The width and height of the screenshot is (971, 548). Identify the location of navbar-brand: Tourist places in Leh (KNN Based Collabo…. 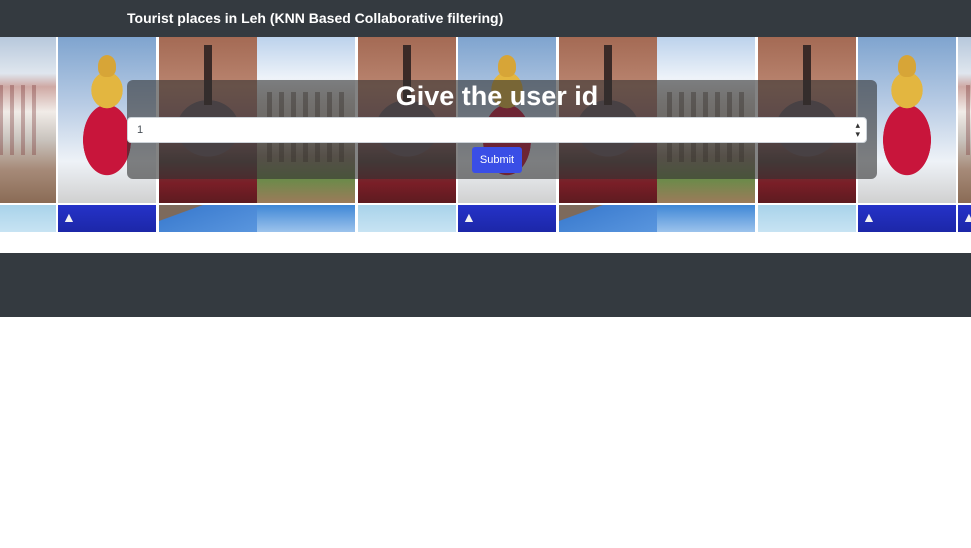
(315, 18).